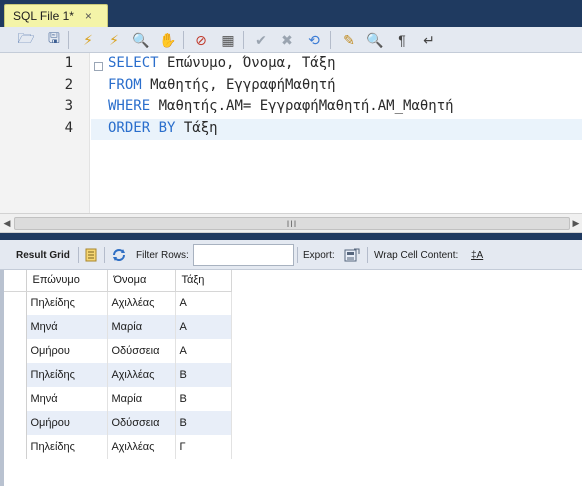 The image size is (582, 486). Describe the element at coordinates (291, 236) in the screenshot. I see `panel-splitter` at that location.